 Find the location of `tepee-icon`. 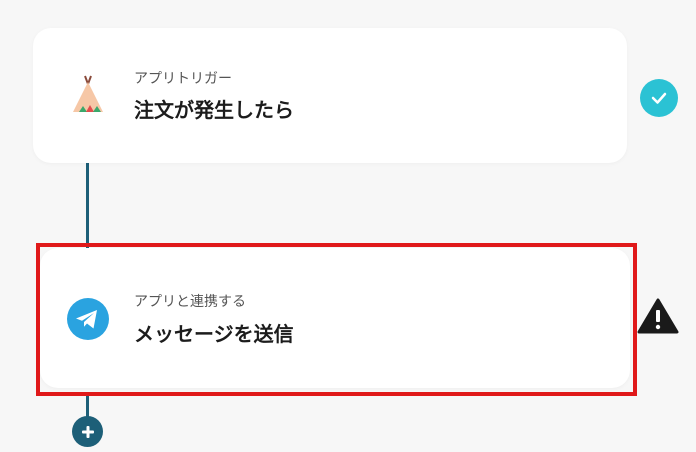

tepee-icon is located at coordinates (88, 93).